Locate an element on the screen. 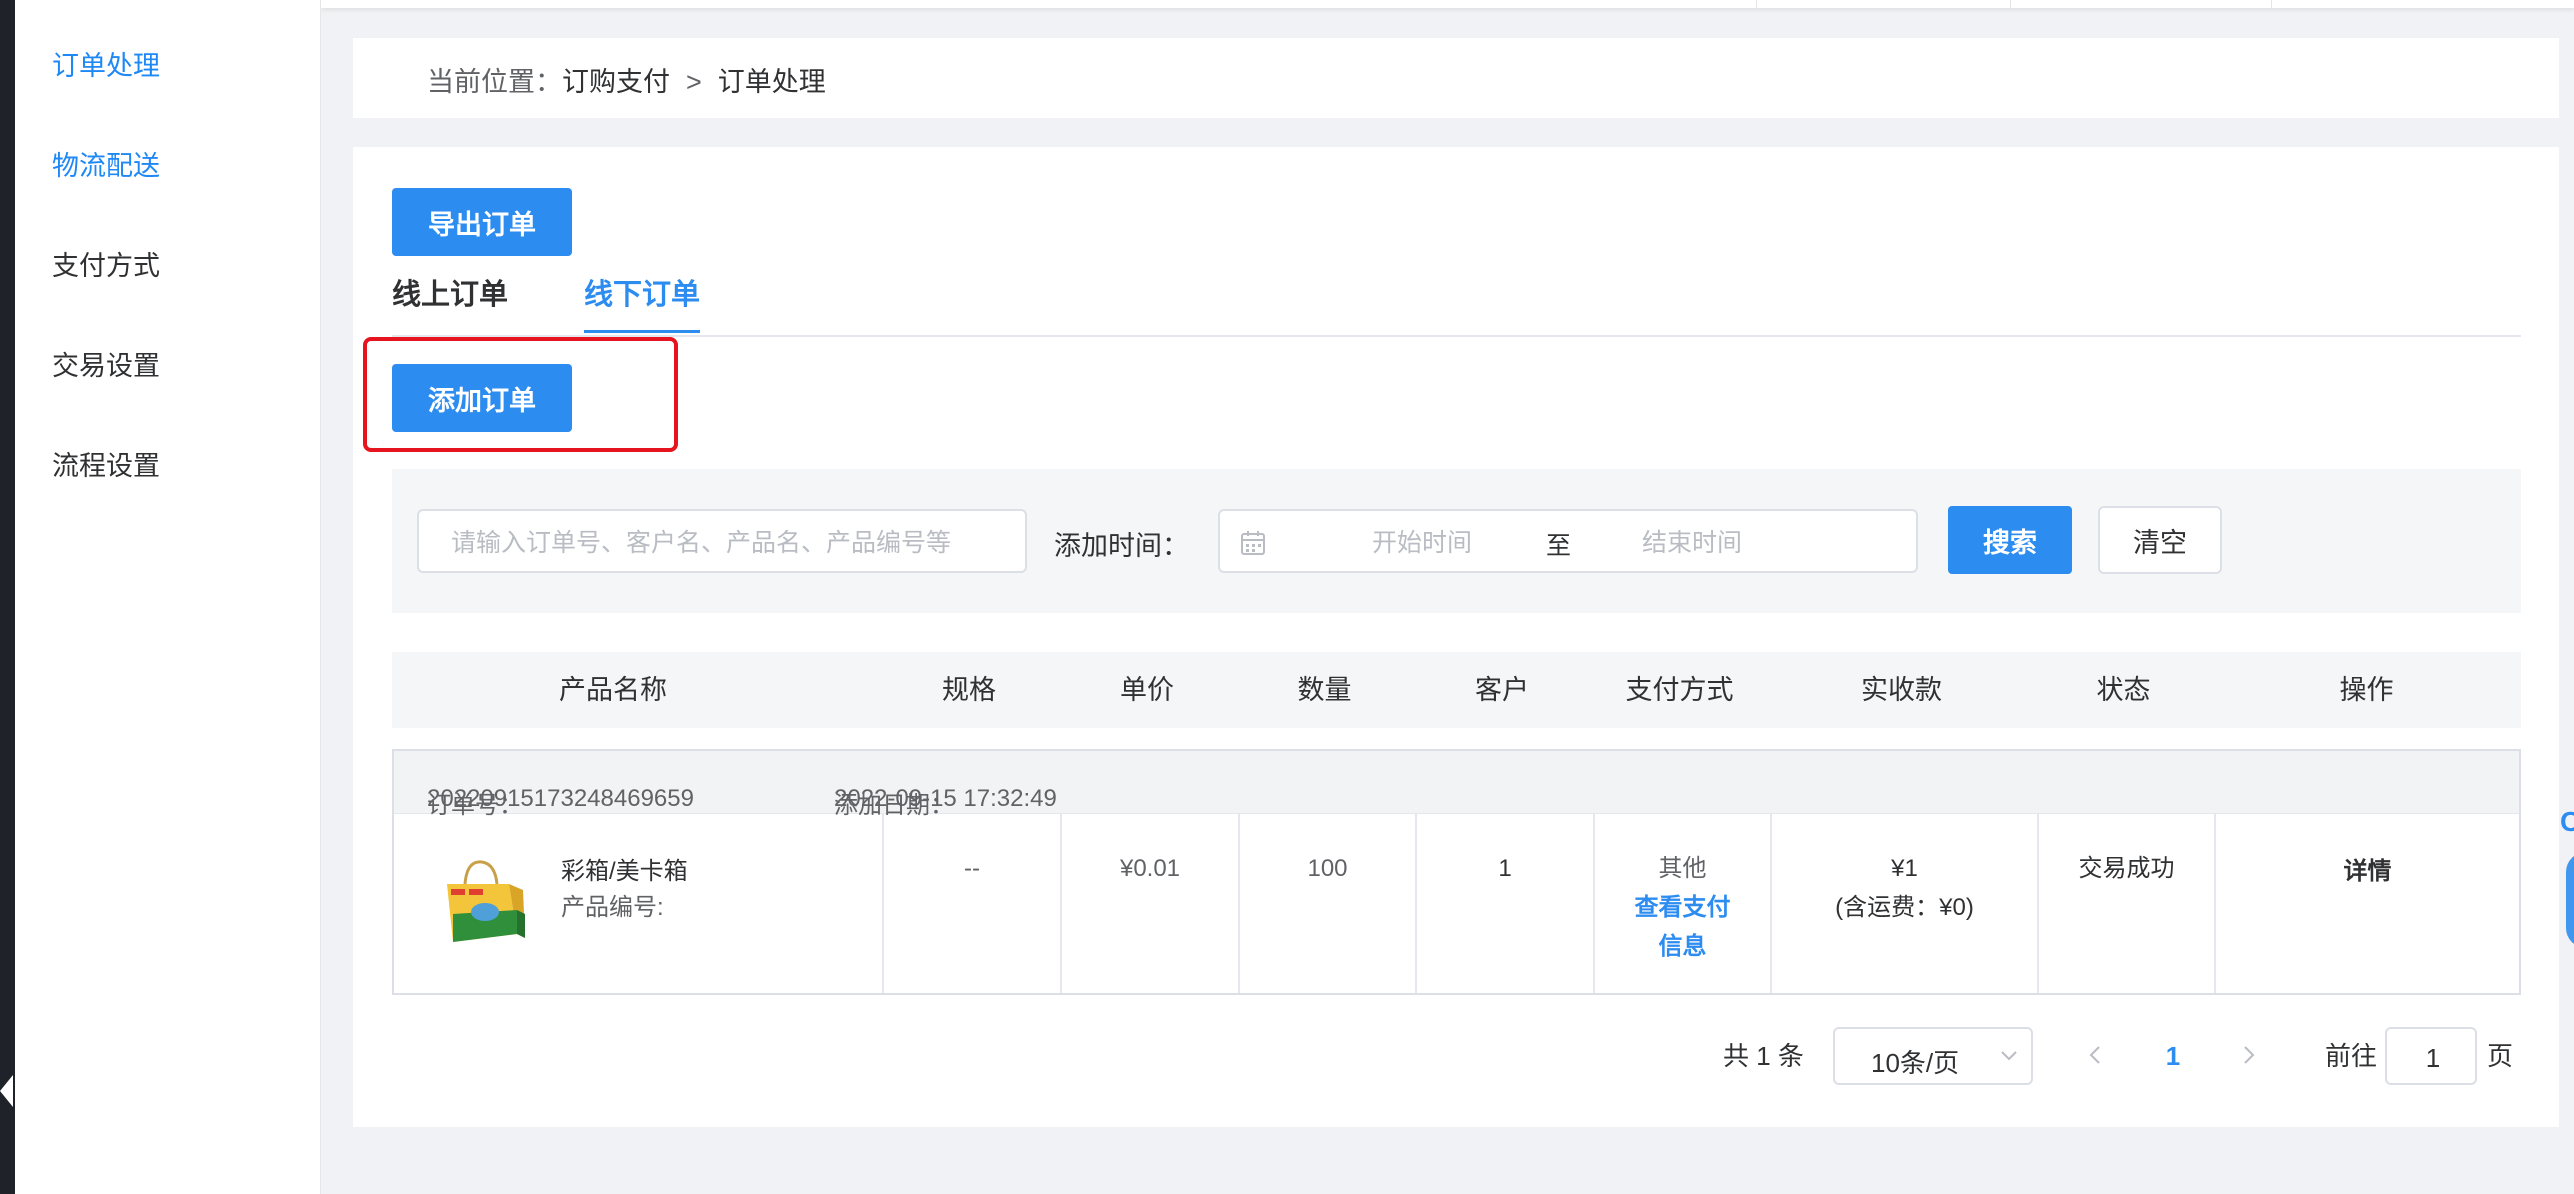 This screenshot has width=2574, height=1194. search-input-box is located at coordinates (722, 541).